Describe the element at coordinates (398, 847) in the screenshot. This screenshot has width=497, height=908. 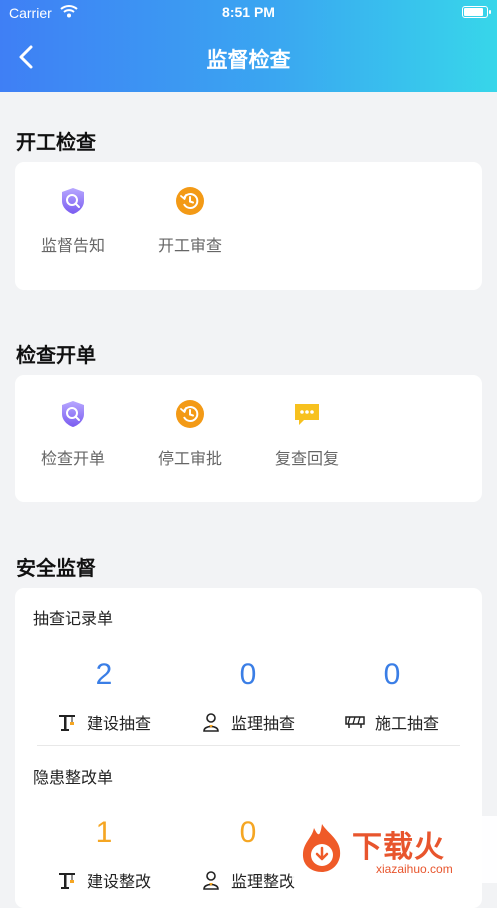
I see `watermark-brand: 下载火` at that location.